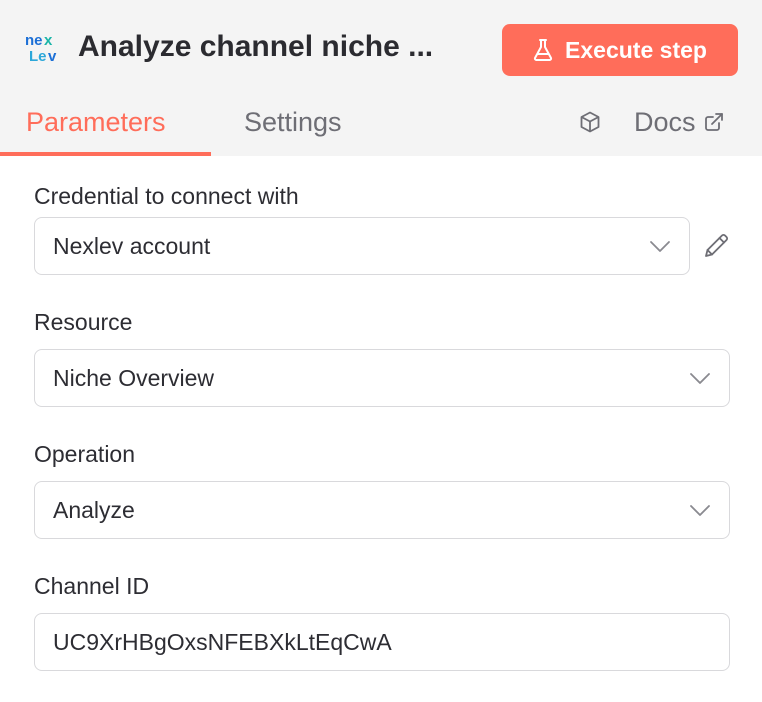 The image size is (762, 702). I want to click on nexlev-logo: ne x Le v, so click(41, 48).